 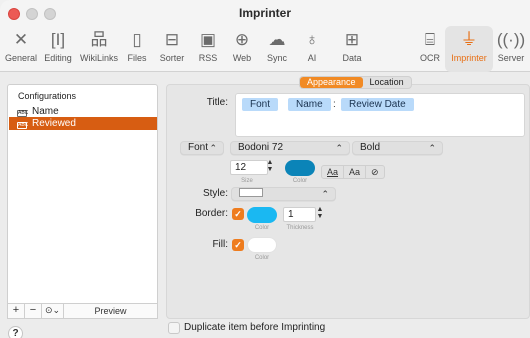 I want to click on toolbar-item-data: ⊞ Data, so click(x=352, y=49).